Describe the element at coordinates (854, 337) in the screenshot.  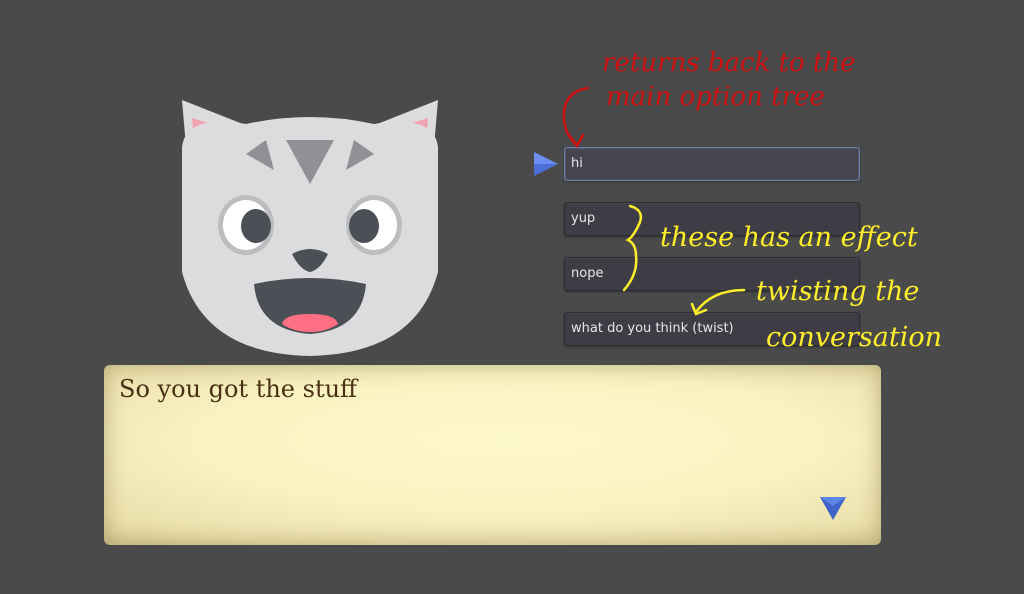
I see `annotation-twist-line2: conversation` at that location.